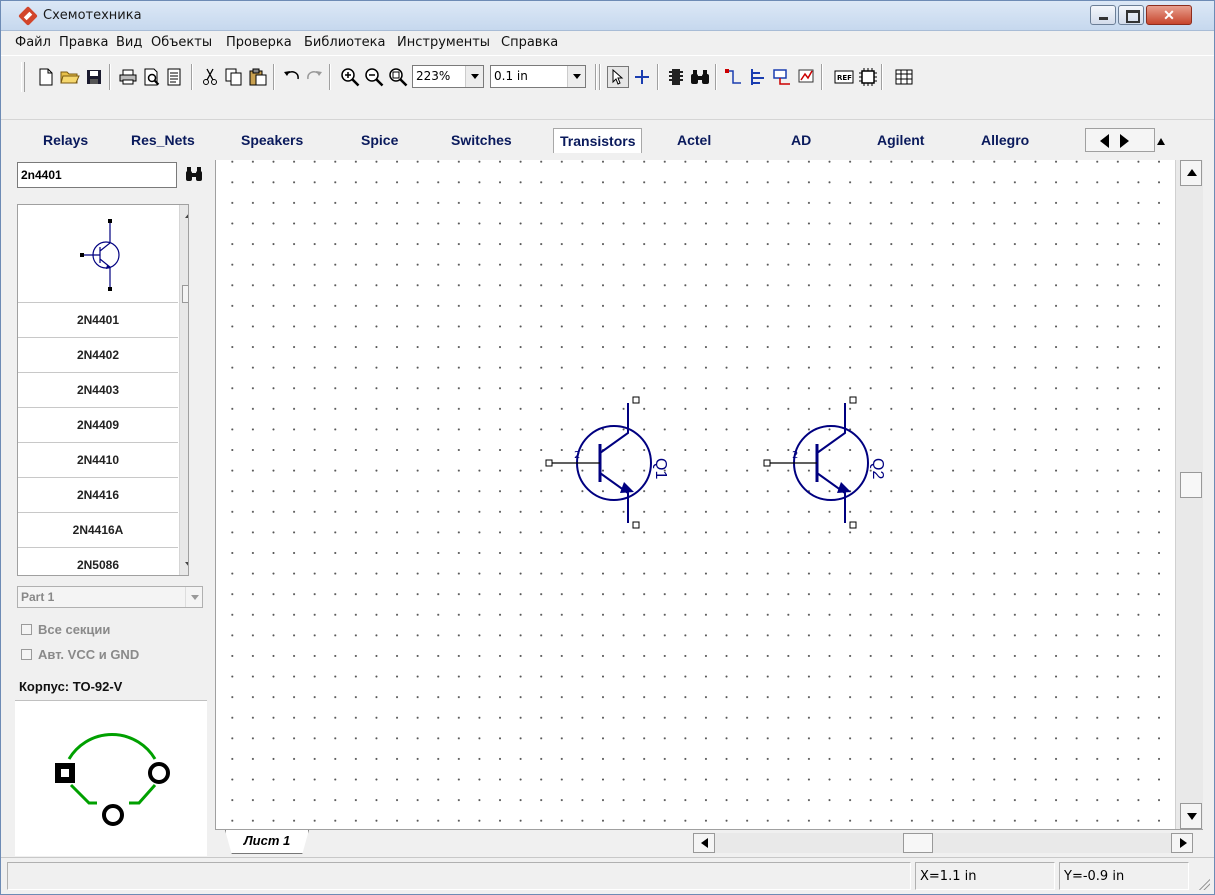 The image size is (1215, 895). I want to click on redo-icon, so click(314, 77).